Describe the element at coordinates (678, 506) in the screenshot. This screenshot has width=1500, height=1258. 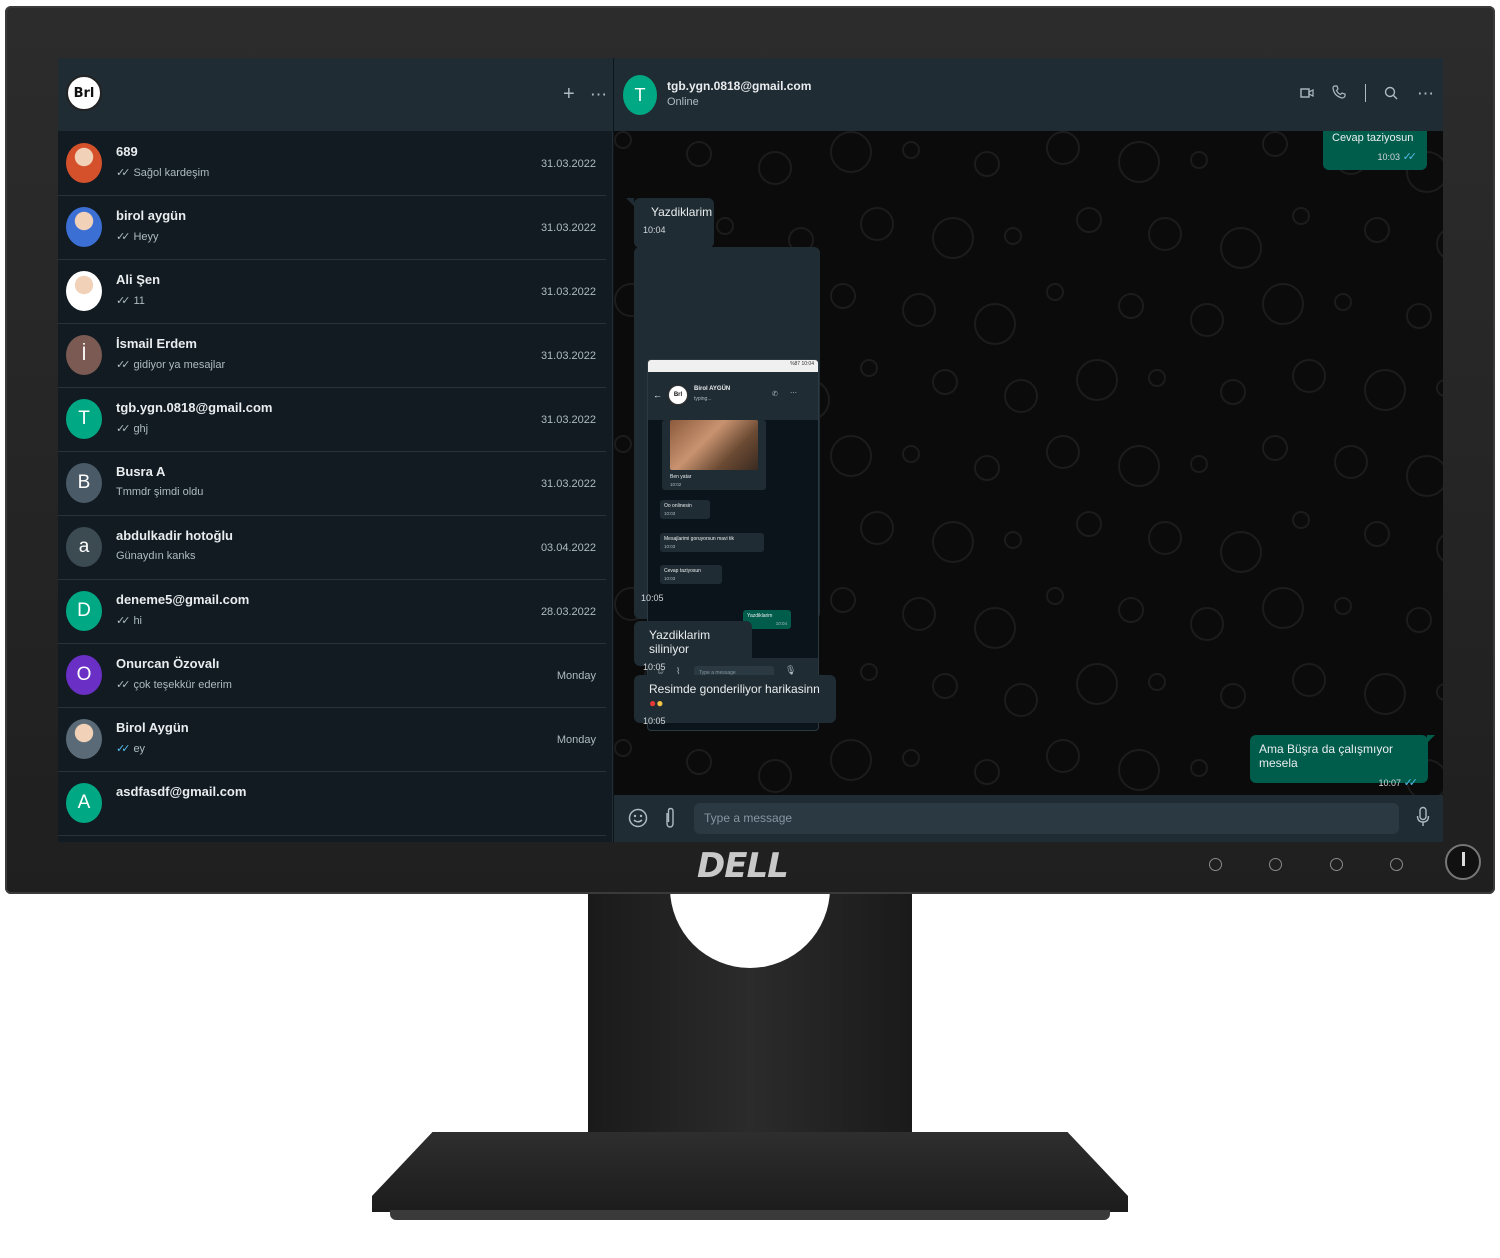
I see `phone-bubble-text: Oo onlinesin` at that location.